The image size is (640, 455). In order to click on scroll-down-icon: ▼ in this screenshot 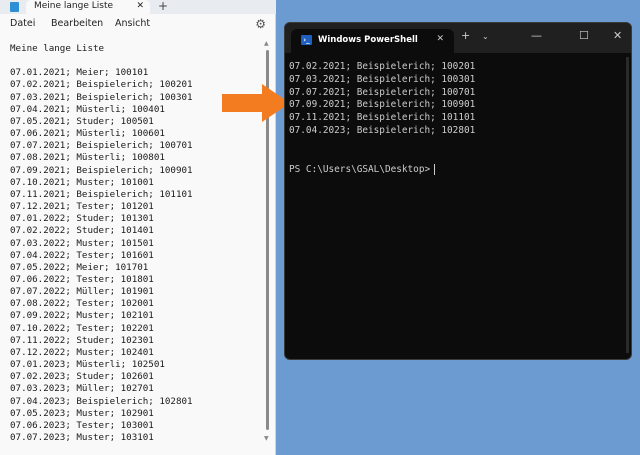, I will do `click(266, 438)`.